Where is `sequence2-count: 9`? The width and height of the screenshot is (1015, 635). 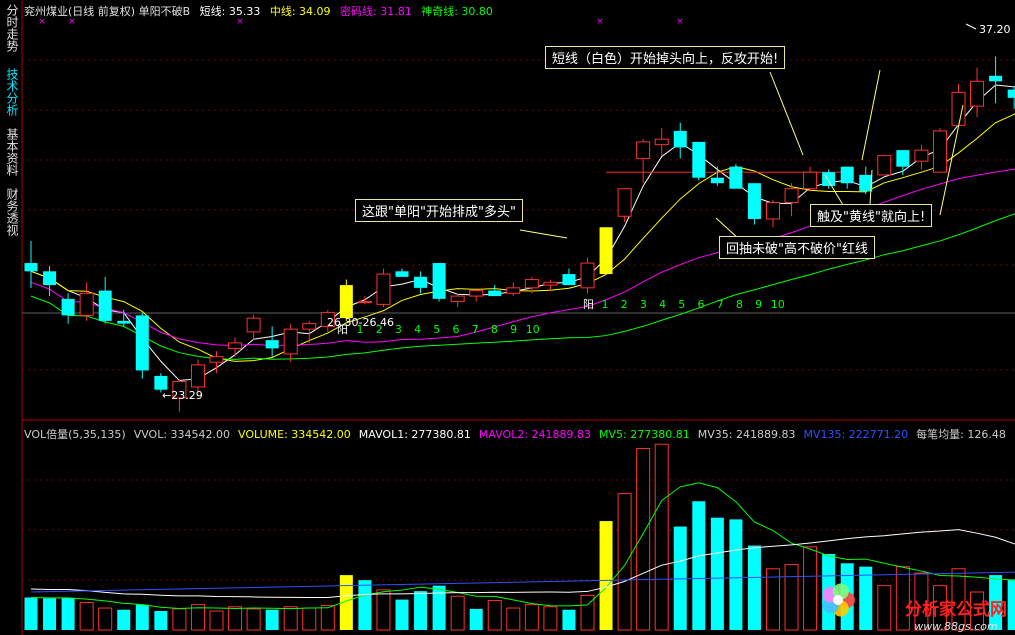 sequence2-count: 9 is located at coordinates (758, 304).